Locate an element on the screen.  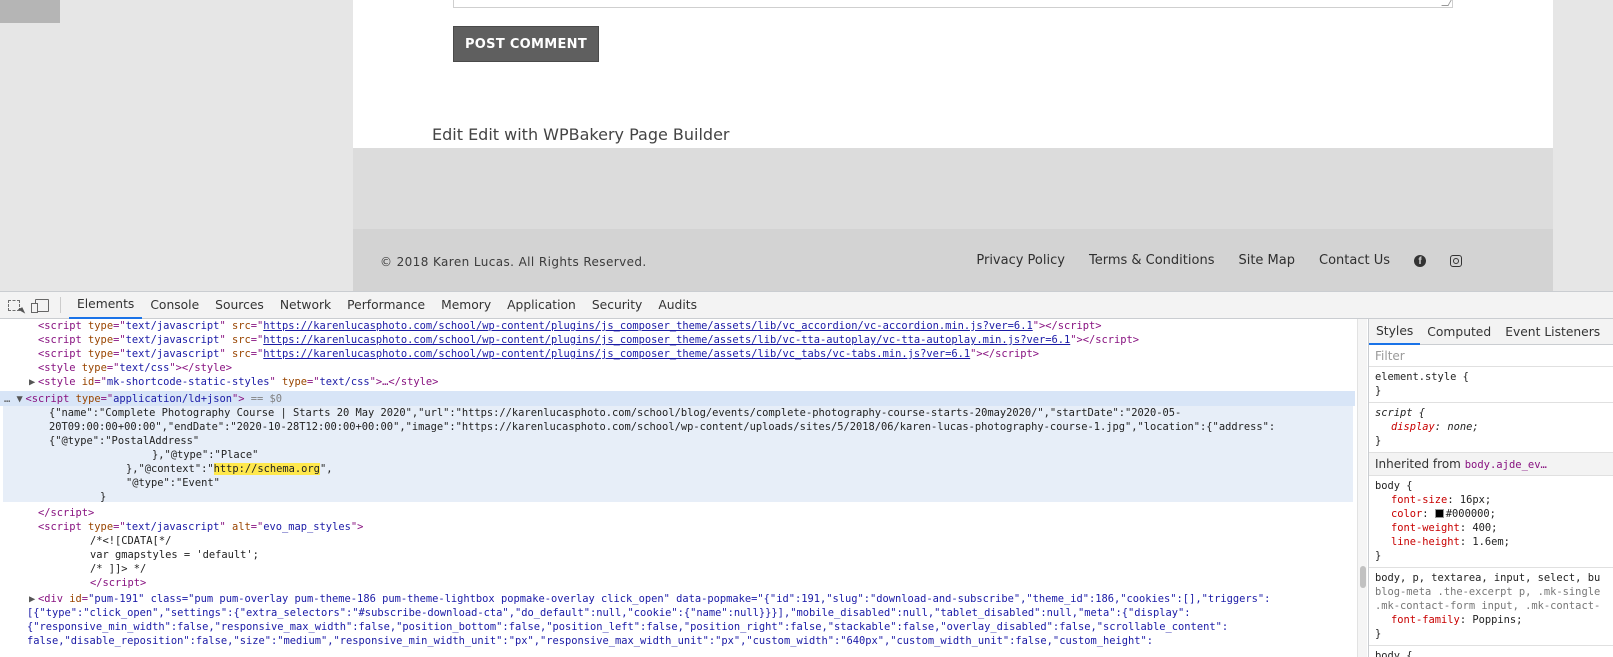
collapse-triangle-icon: ▼ is located at coordinates (21, 399).